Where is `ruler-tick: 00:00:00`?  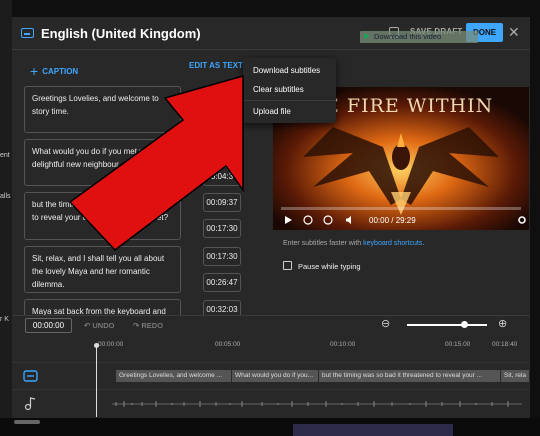
ruler-tick: 00:00:00 is located at coordinates (111, 344).